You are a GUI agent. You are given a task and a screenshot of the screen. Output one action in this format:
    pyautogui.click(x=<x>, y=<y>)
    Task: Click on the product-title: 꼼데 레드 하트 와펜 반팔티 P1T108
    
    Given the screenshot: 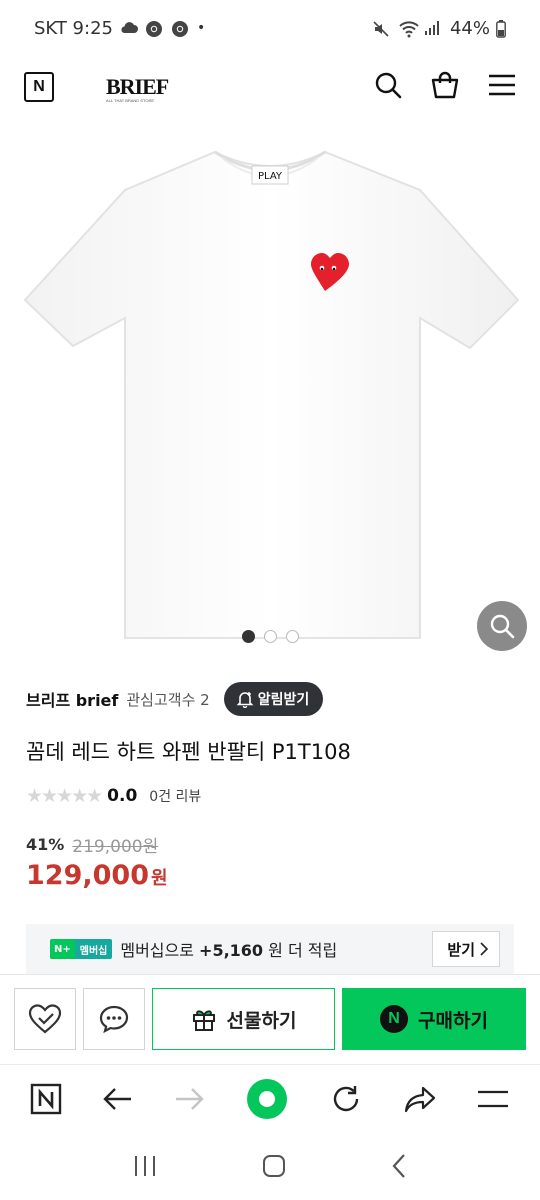 What is the action you would take?
    pyautogui.click(x=188, y=752)
    